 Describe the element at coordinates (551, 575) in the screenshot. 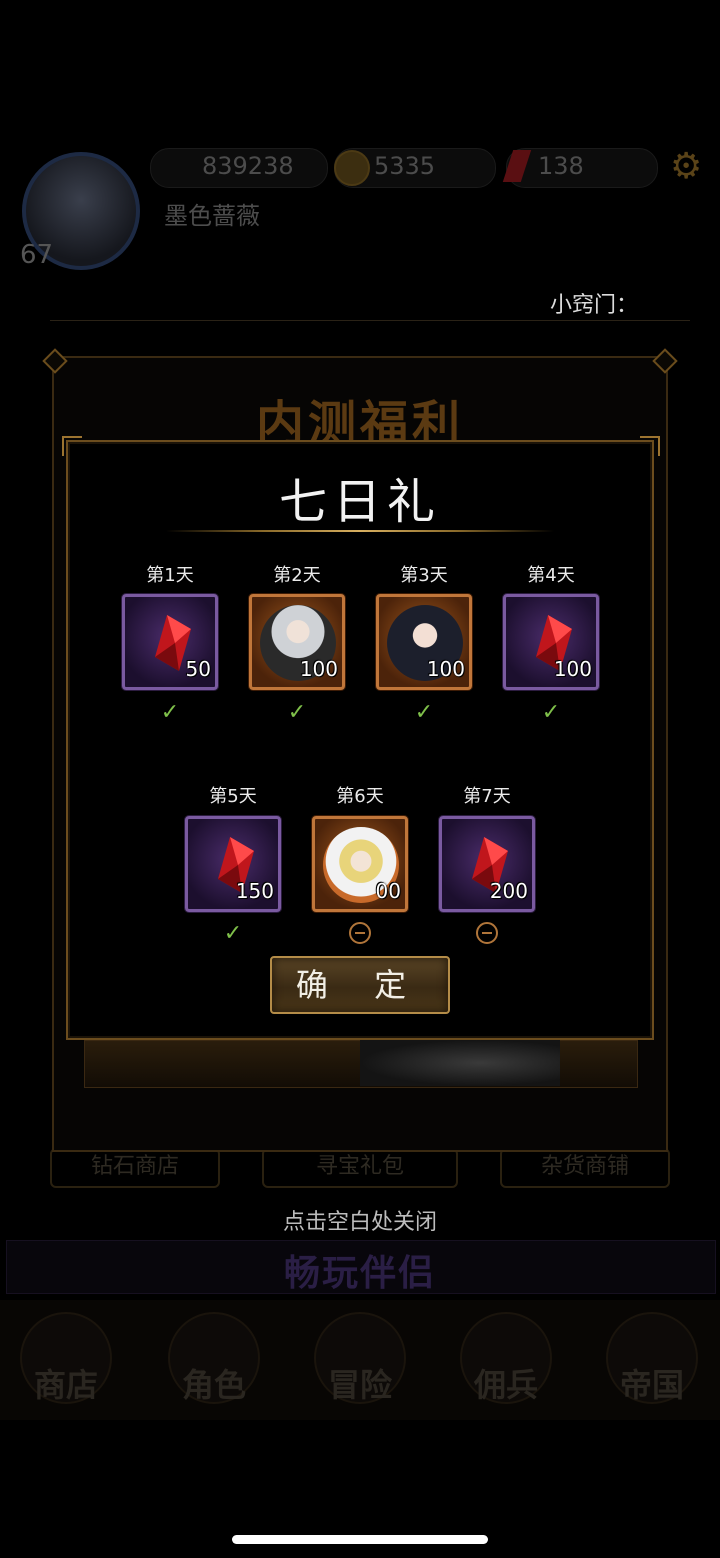

I see `day-label: 第4天` at that location.